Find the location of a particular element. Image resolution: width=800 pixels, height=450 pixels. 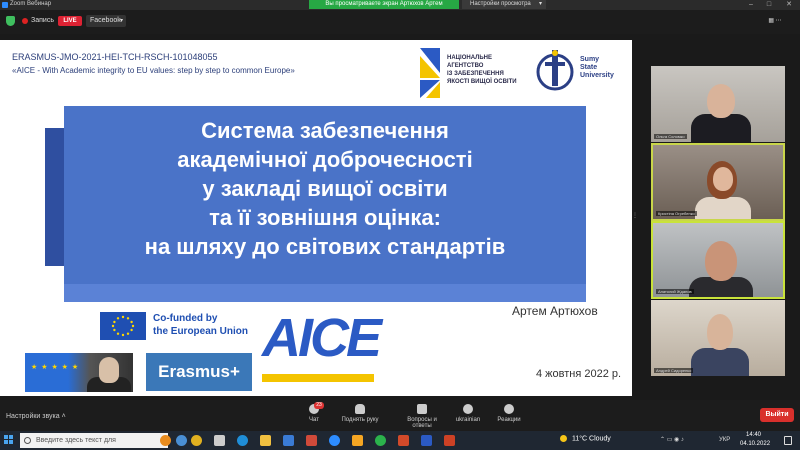

interpretation-button: ukrainian is located at coordinates (468, 413).